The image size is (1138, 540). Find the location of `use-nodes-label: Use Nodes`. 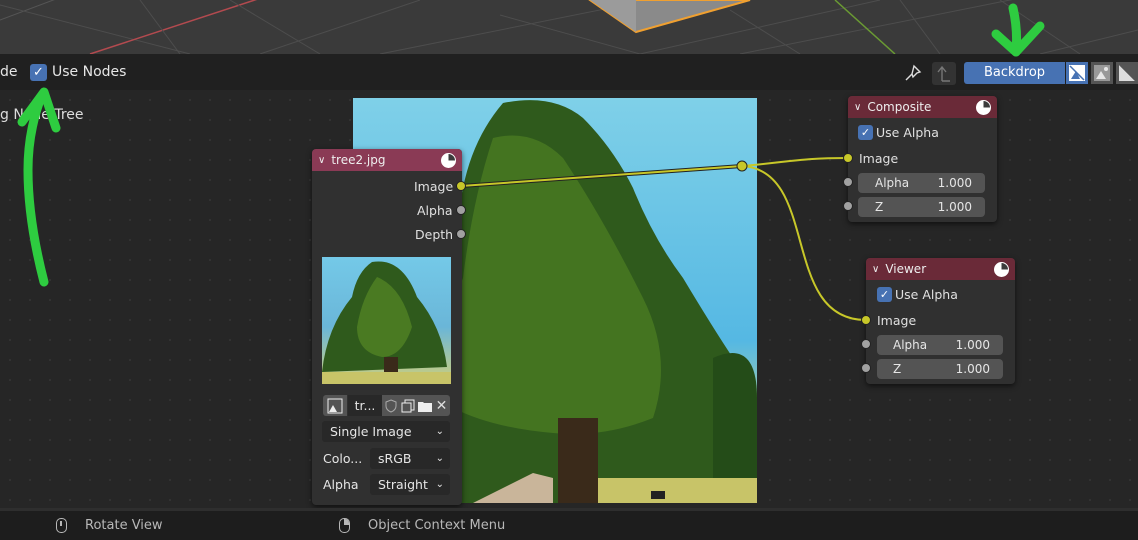

use-nodes-label: Use Nodes is located at coordinates (89, 72).